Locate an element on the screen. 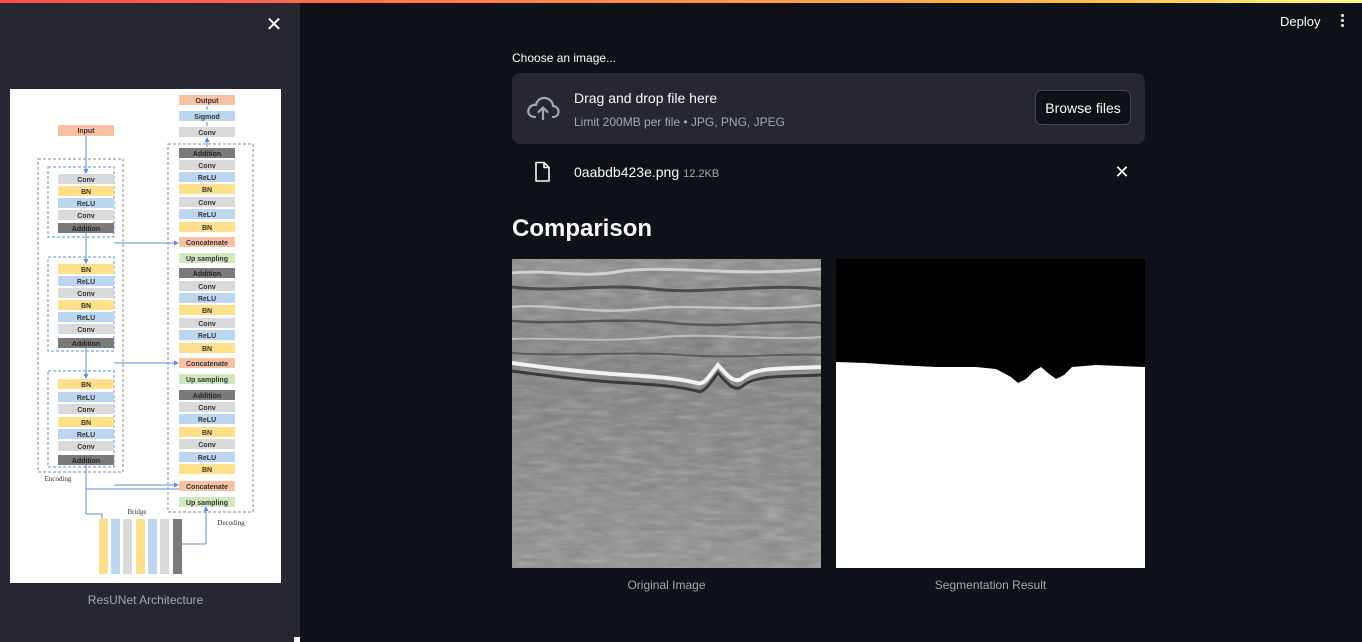 Image resolution: width=1362 pixels, height=642 pixels. comparison-heading: Comparison is located at coordinates (582, 228).